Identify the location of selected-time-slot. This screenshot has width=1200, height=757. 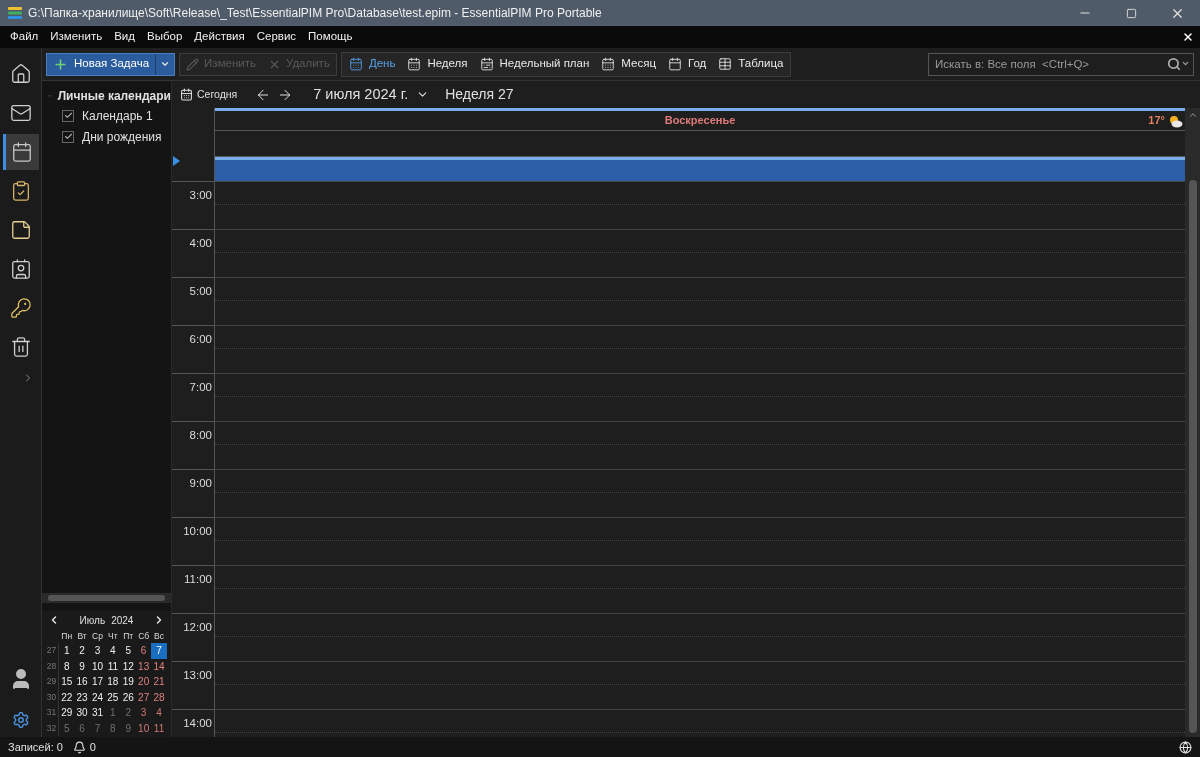
(700, 169).